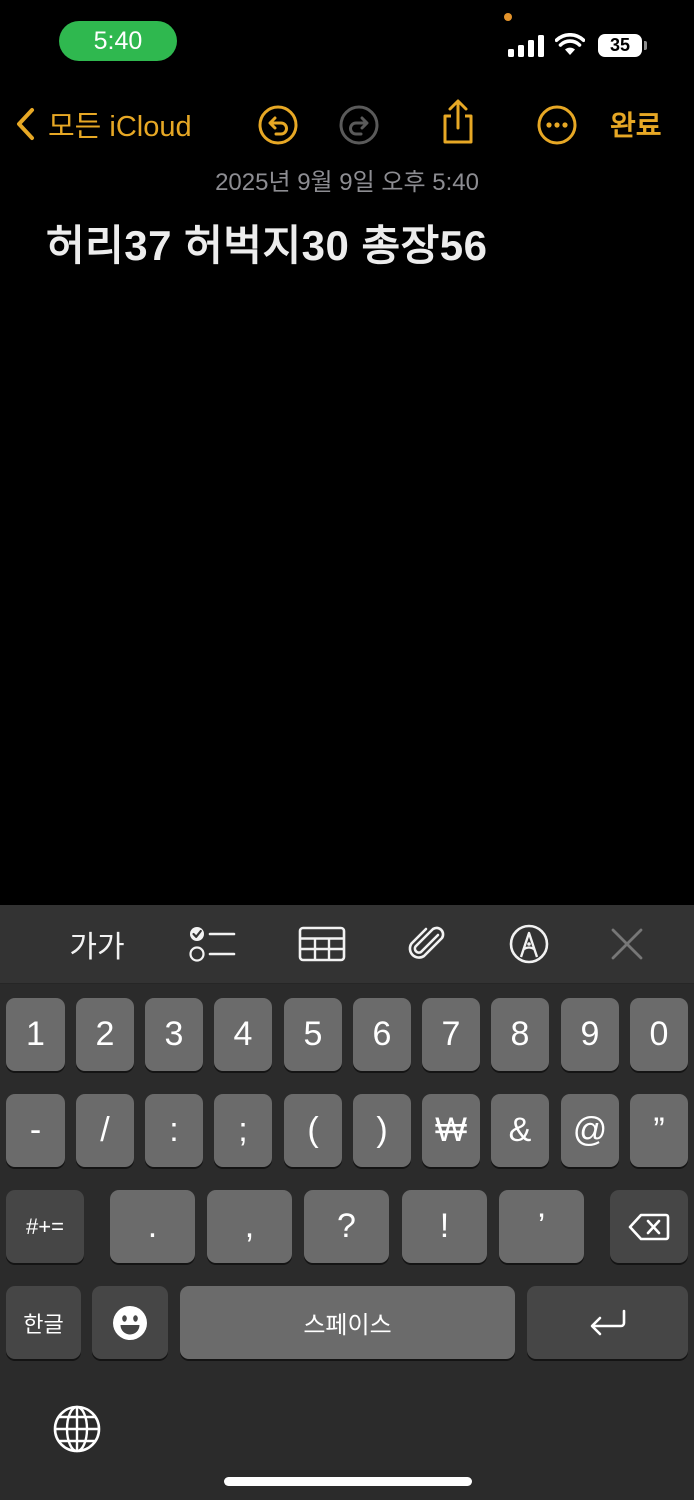  I want to click on markup-button, so click(529, 944).